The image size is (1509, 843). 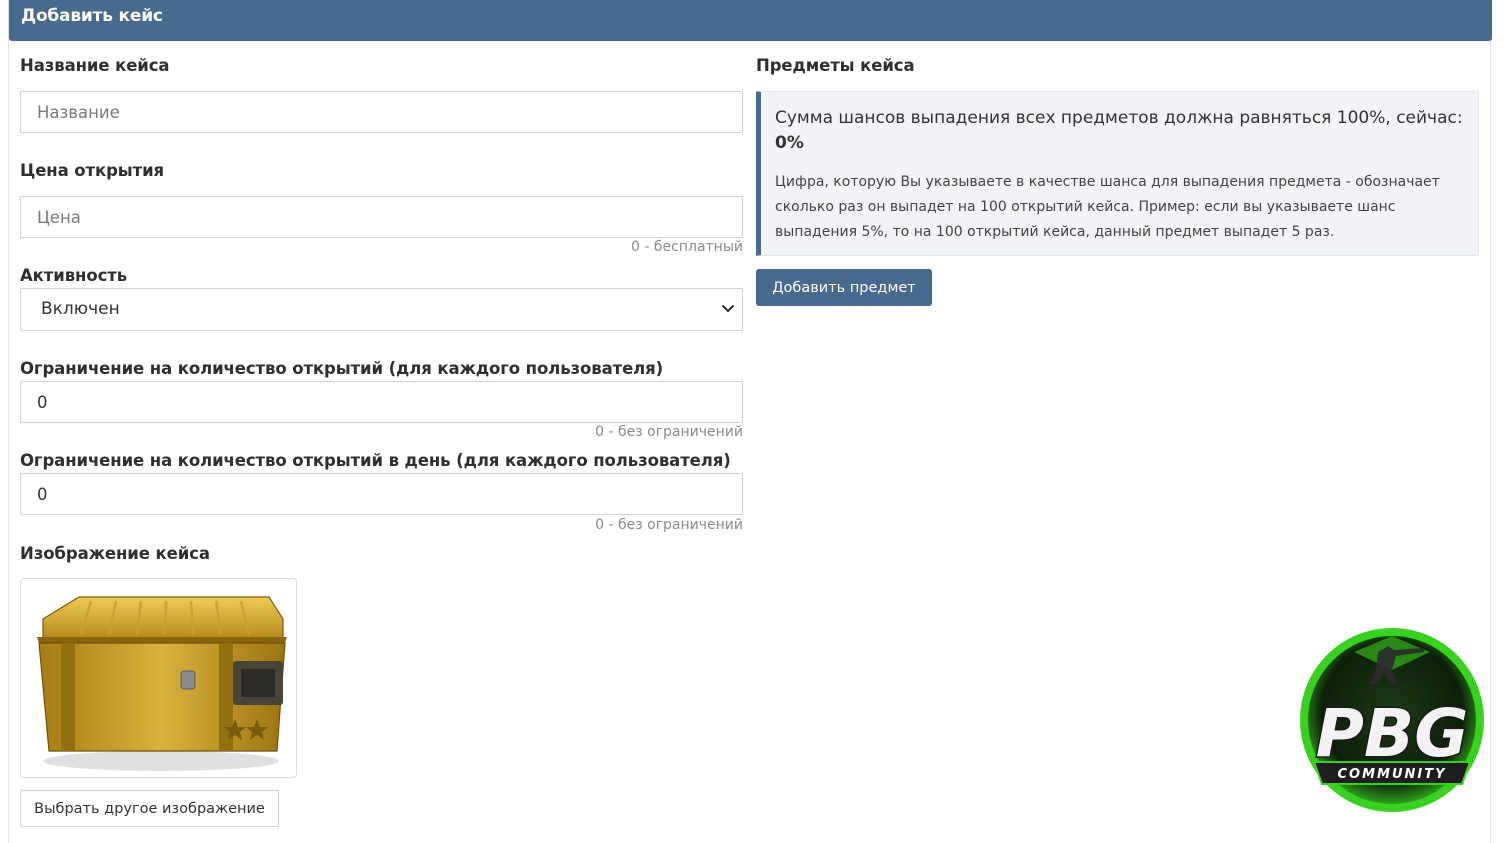 What do you see at coordinates (1392, 733) in the screenshot?
I see `logo-main-text: PBG` at bounding box center [1392, 733].